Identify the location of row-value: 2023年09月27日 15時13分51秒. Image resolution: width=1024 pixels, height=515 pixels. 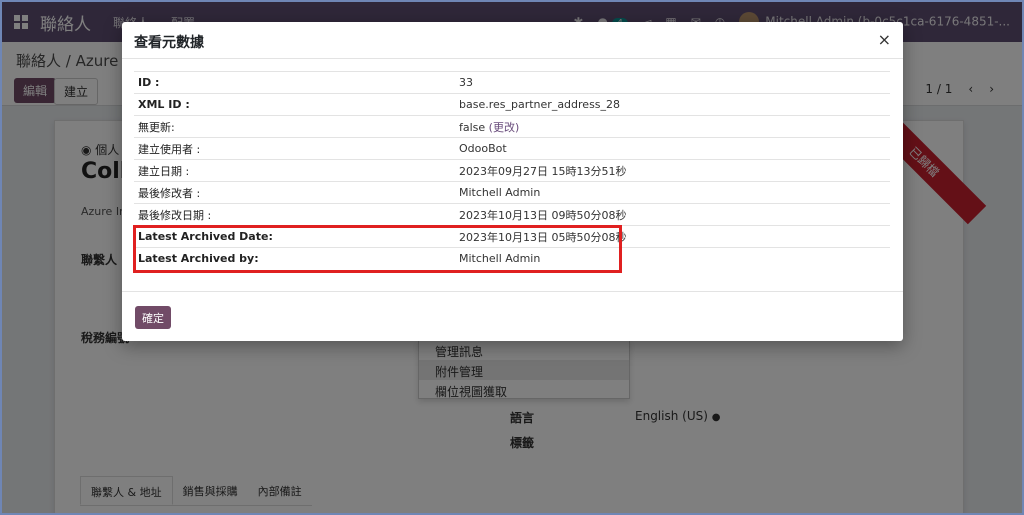
(543, 171).